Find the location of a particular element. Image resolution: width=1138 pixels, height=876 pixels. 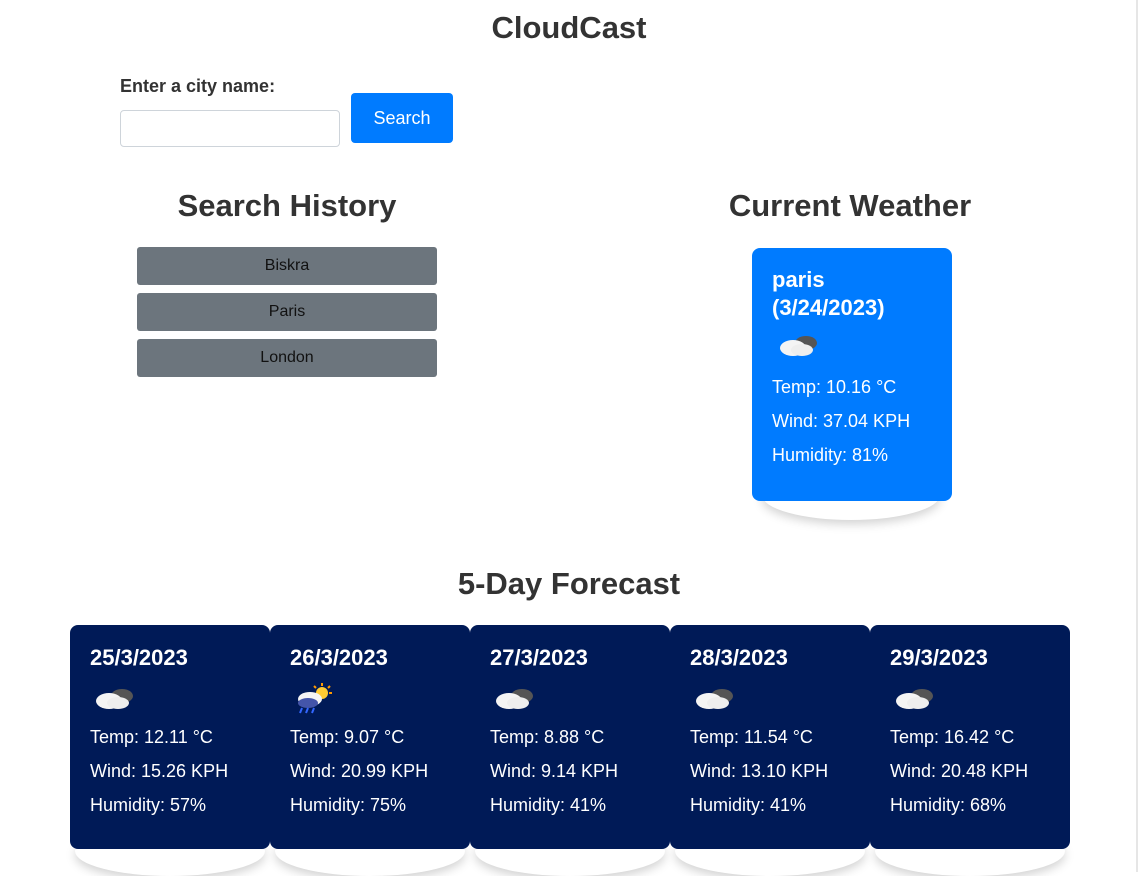

forecast-wind: Wind: 15.26 KPH is located at coordinates (159, 771).